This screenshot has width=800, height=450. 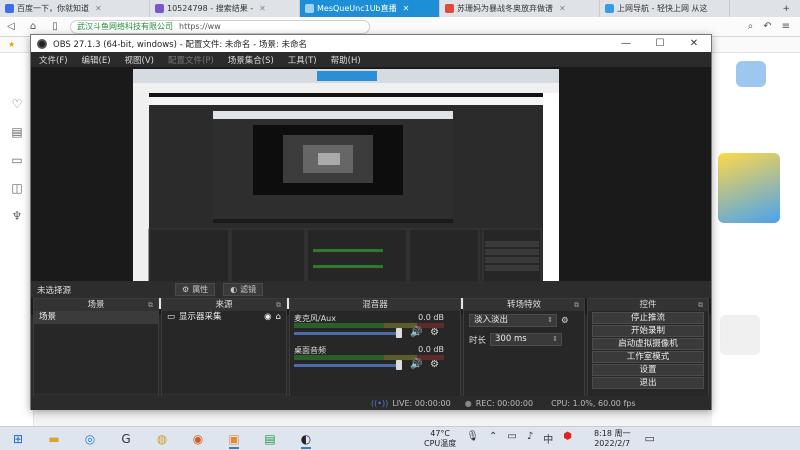 What do you see at coordinates (11, 26) in the screenshot?
I see `back-icon: ◁` at bounding box center [11, 26].